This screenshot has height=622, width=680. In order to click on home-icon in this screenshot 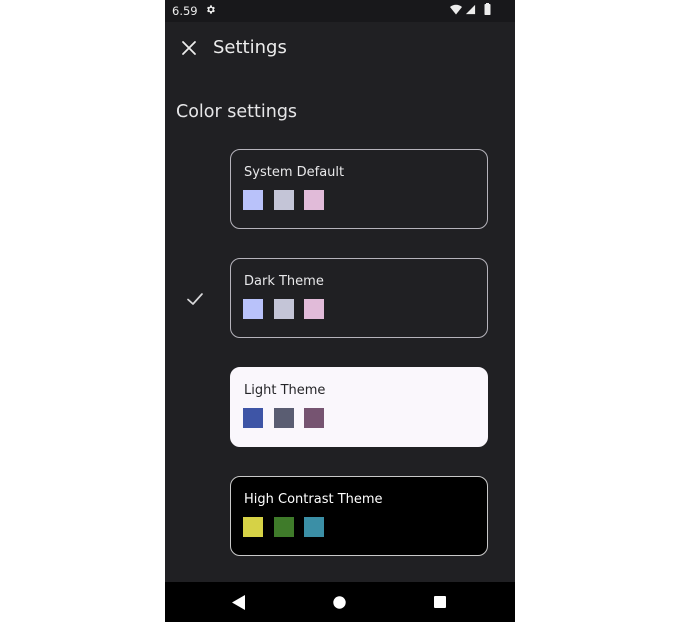, I will do `click(339, 602)`.